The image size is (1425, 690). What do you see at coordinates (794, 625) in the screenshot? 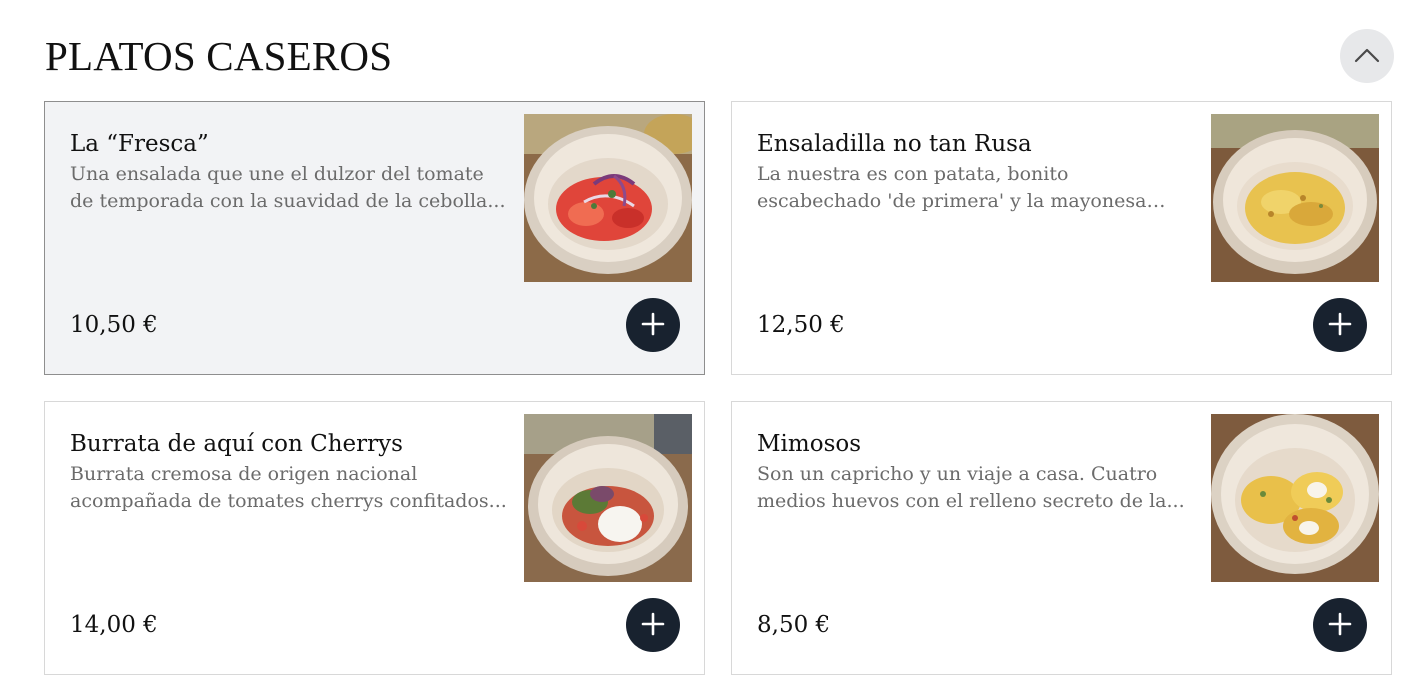
I see `dish-price: 8,50 €` at bounding box center [794, 625].